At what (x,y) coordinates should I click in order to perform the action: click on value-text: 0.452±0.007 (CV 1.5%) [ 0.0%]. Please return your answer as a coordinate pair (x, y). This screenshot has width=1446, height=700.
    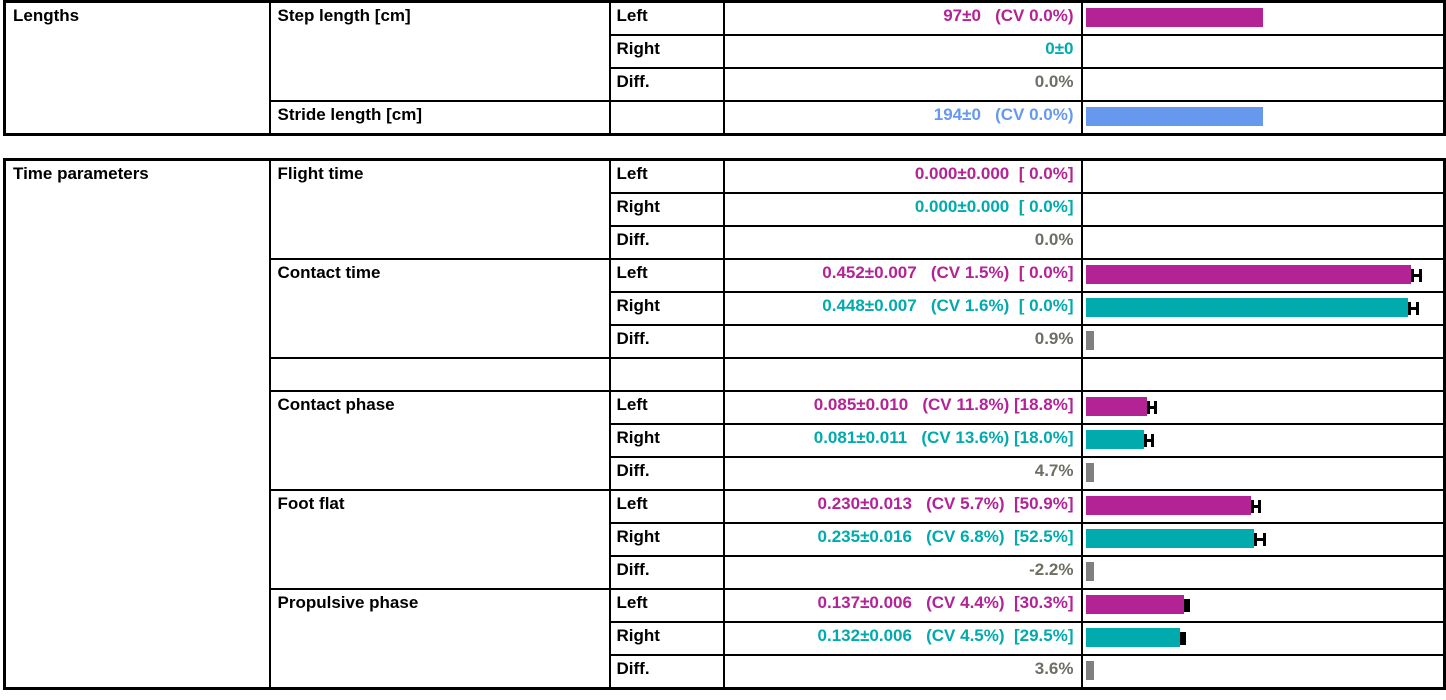
    Looking at the image, I should click on (948, 272).